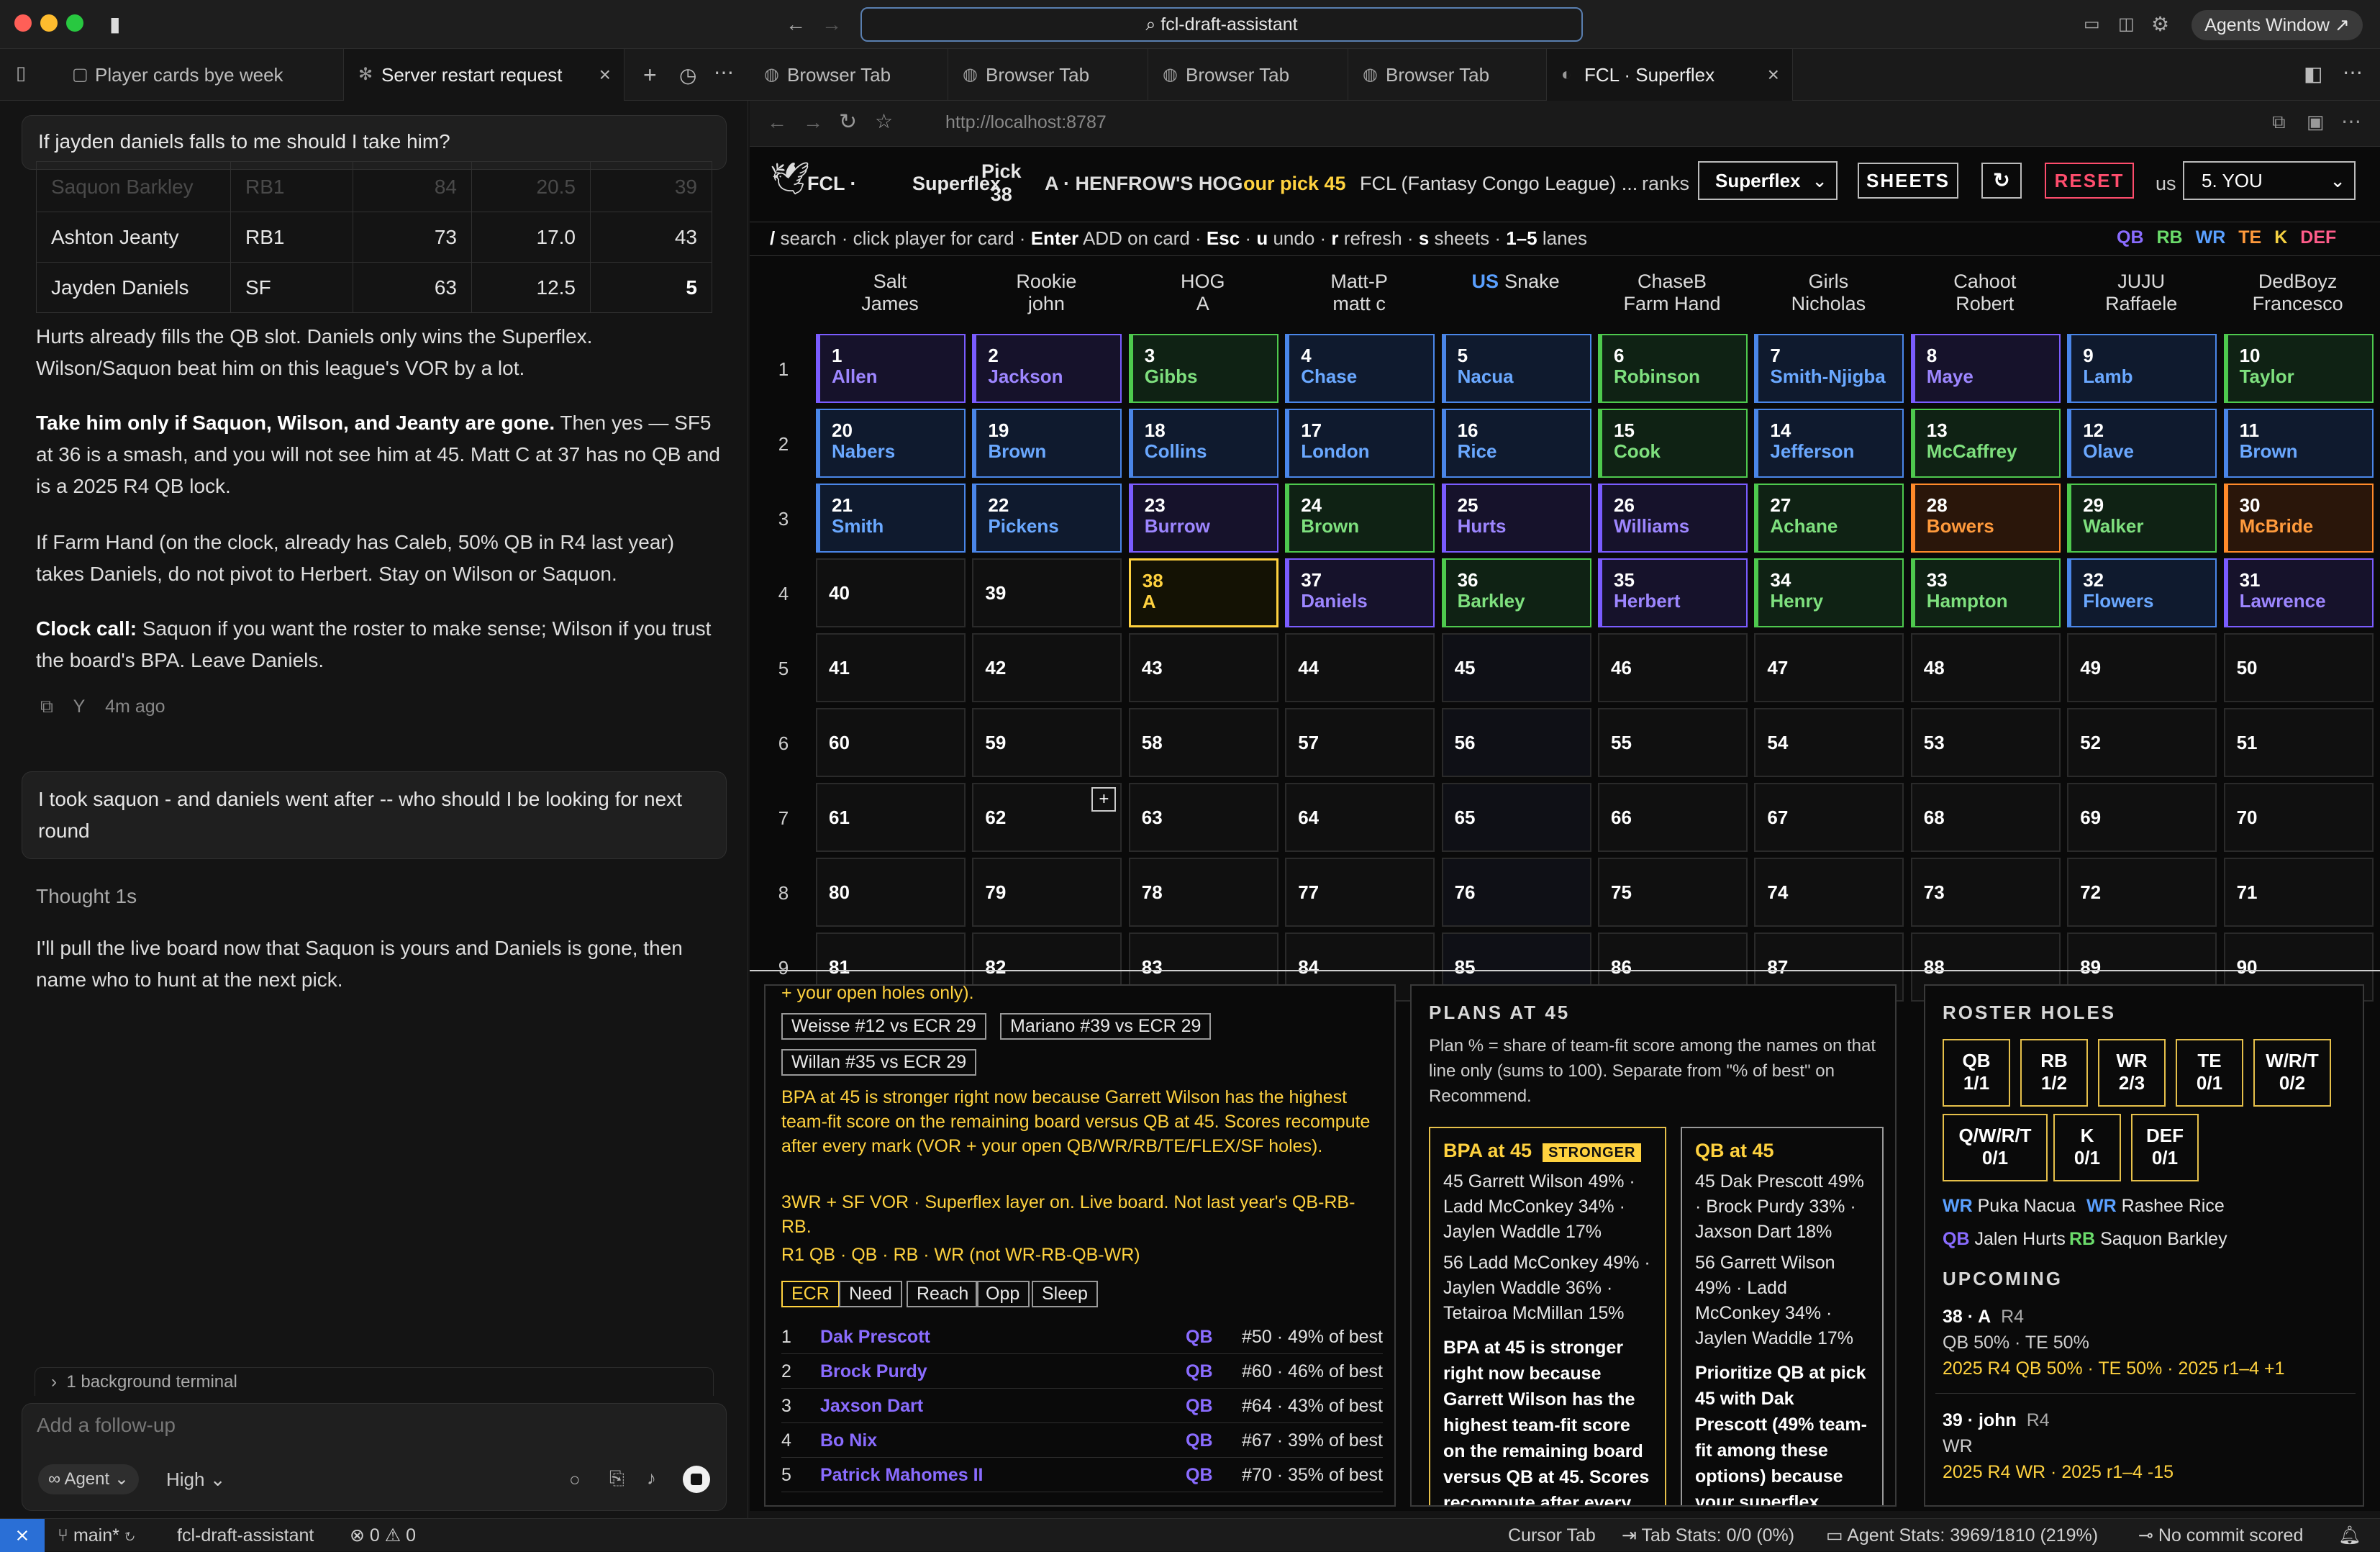 Image resolution: width=2380 pixels, height=1552 pixels. What do you see at coordinates (196, 1479) in the screenshot?
I see `effort-selector: High ⌄` at bounding box center [196, 1479].